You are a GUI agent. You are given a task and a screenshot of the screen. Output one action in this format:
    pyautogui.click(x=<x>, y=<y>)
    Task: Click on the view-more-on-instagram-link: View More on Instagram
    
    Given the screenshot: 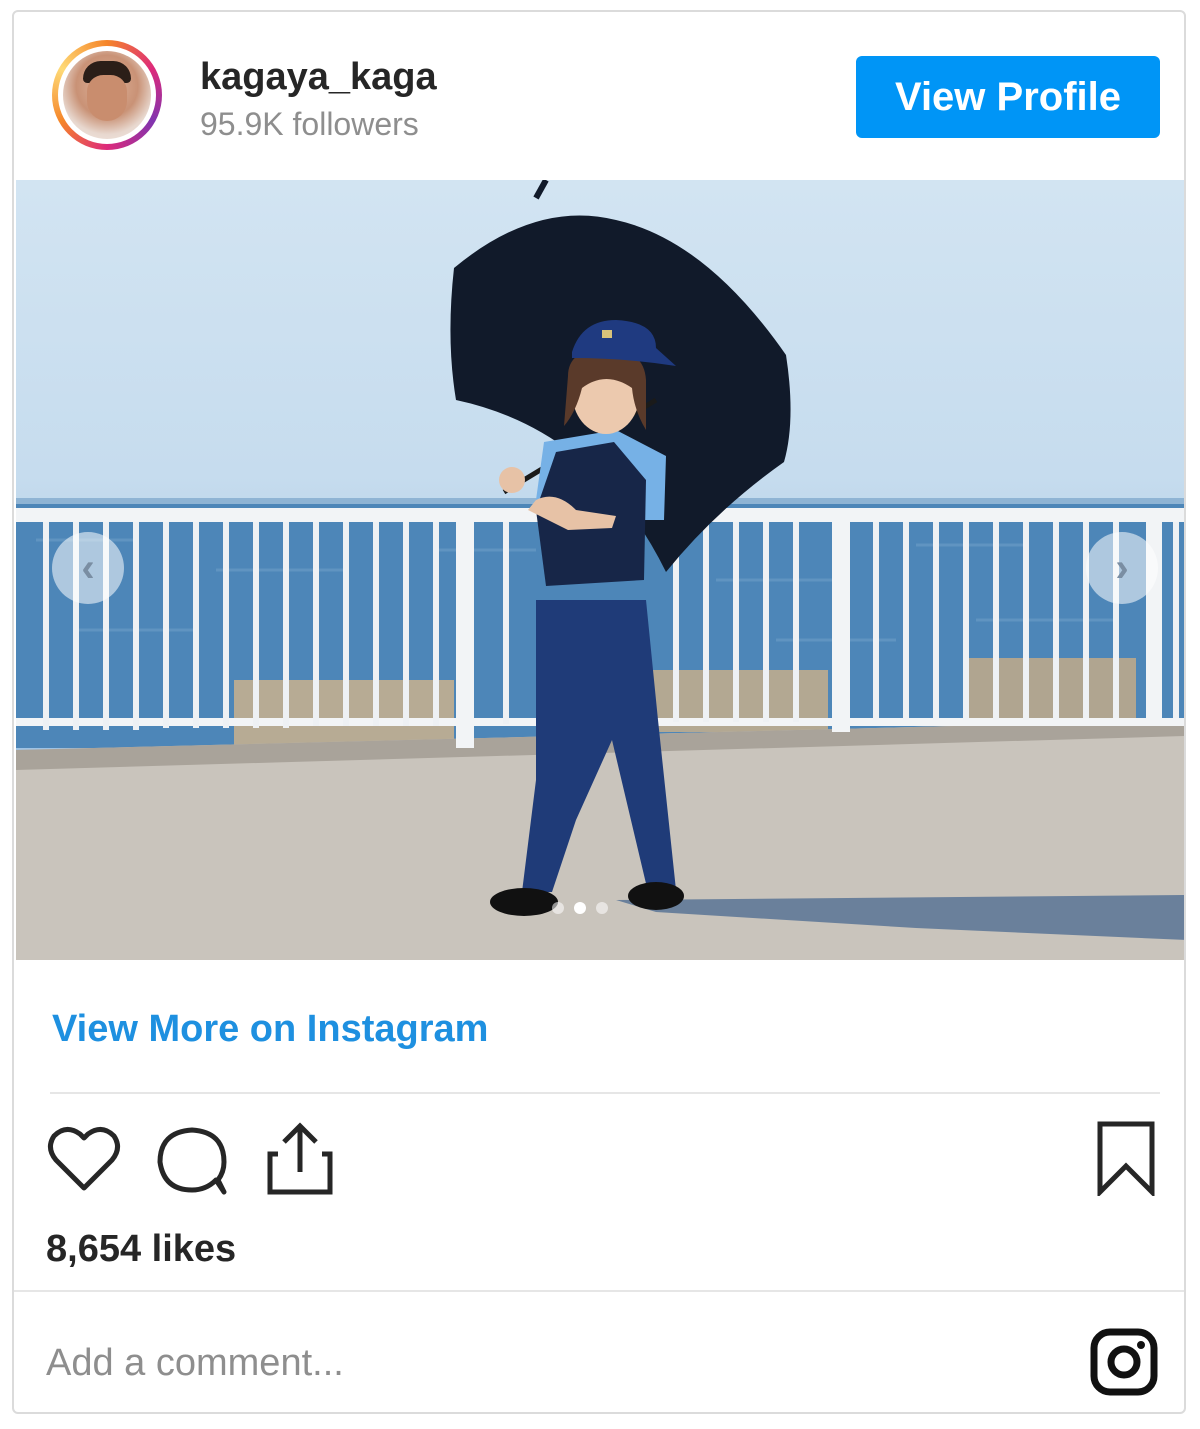 What is the action you would take?
    pyautogui.click(x=270, y=1029)
    